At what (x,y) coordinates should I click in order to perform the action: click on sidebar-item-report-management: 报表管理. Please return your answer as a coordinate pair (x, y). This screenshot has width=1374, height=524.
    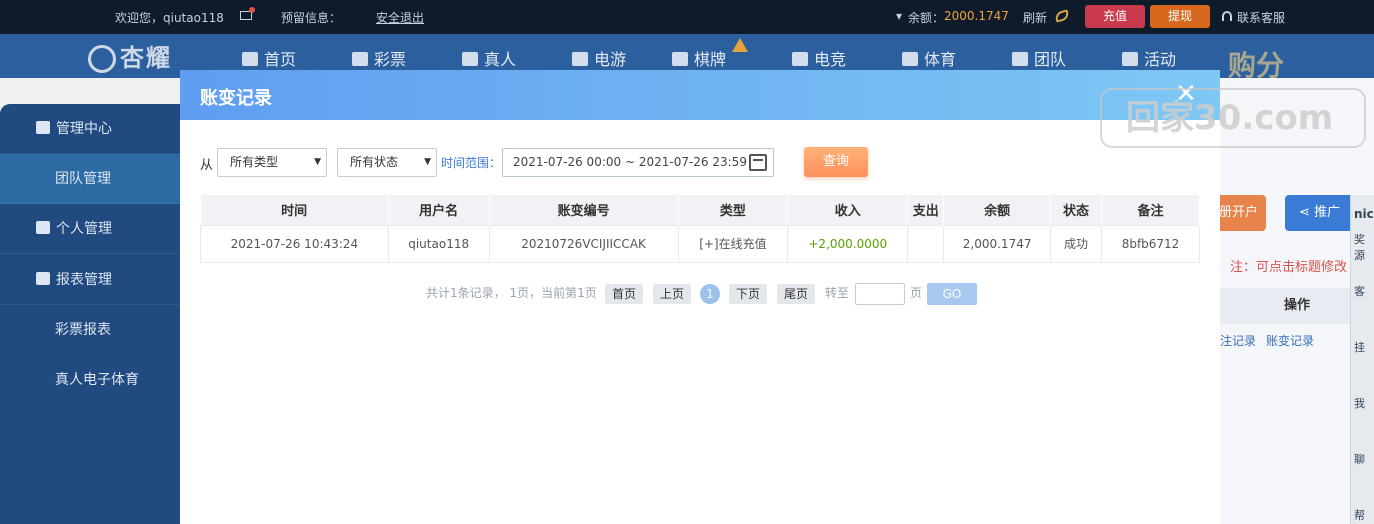
    Looking at the image, I should click on (90, 280).